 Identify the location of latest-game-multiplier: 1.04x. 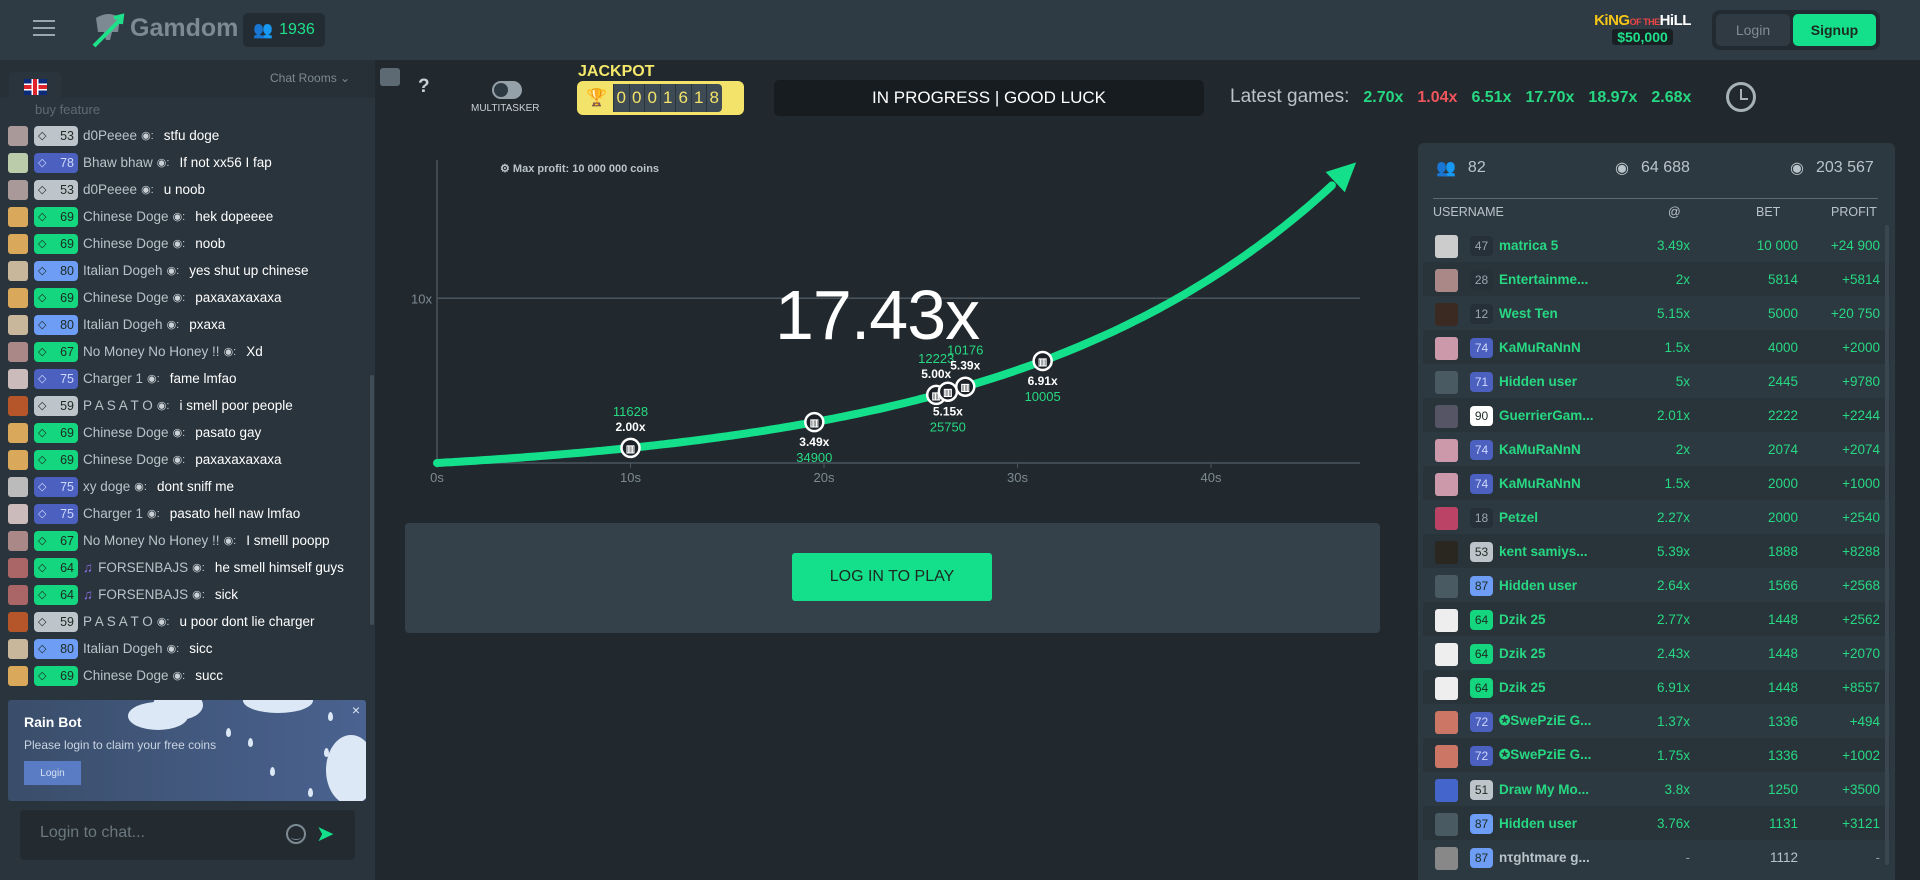
(1437, 98).